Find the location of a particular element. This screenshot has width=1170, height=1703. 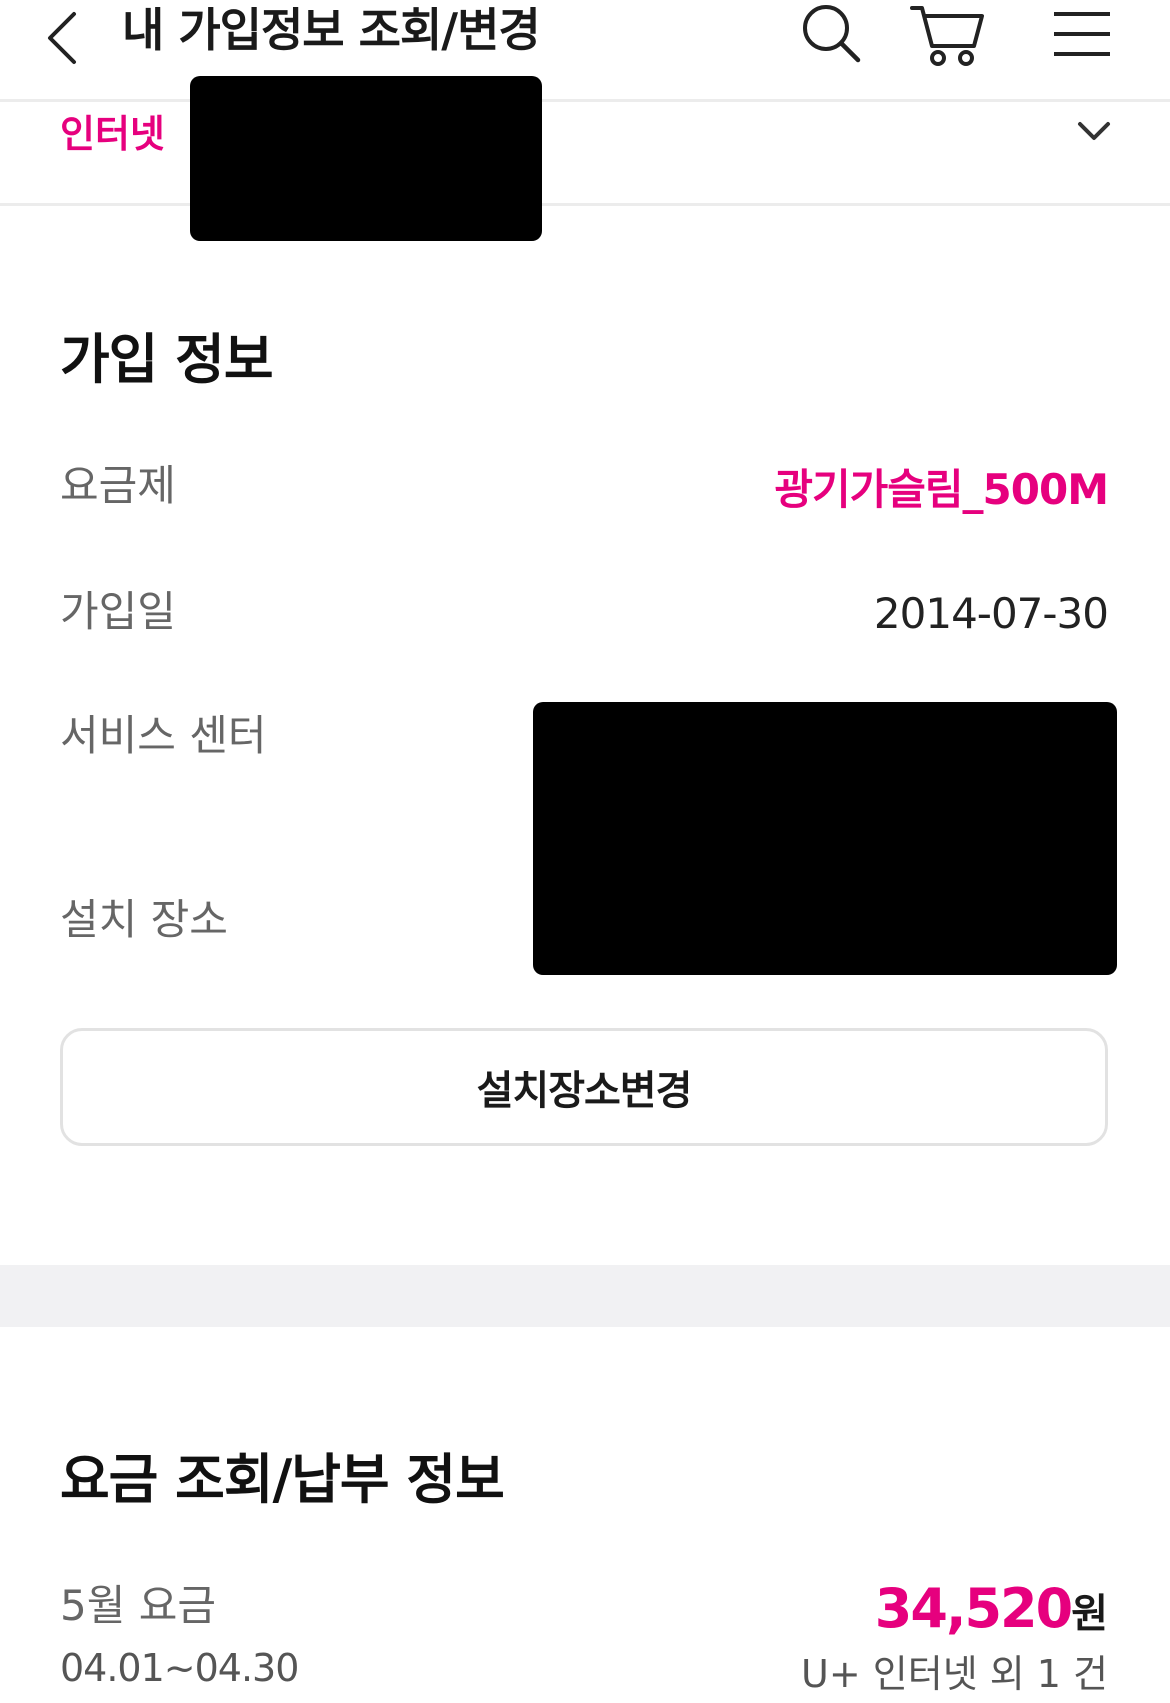

chevron-left-icon is located at coordinates (62, 38).